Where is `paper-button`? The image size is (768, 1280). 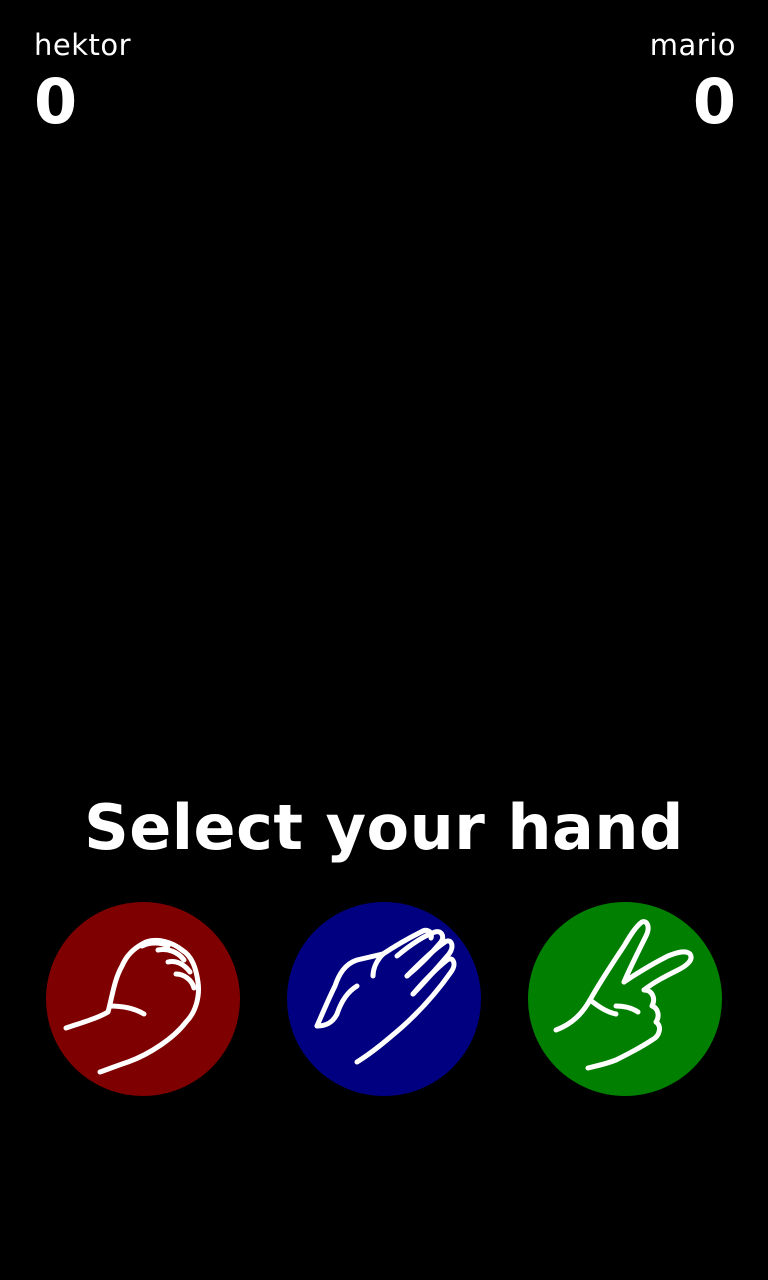 paper-button is located at coordinates (384, 999).